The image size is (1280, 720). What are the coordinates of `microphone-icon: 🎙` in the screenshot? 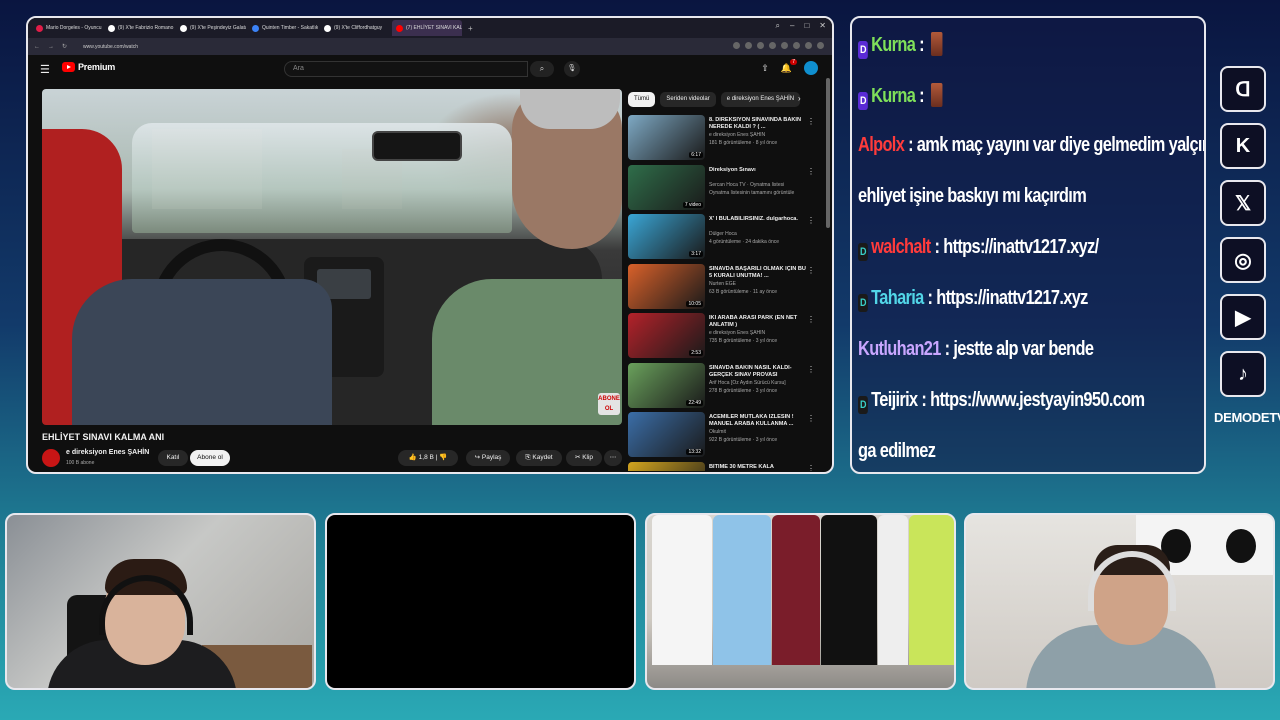 It's located at (572, 69).